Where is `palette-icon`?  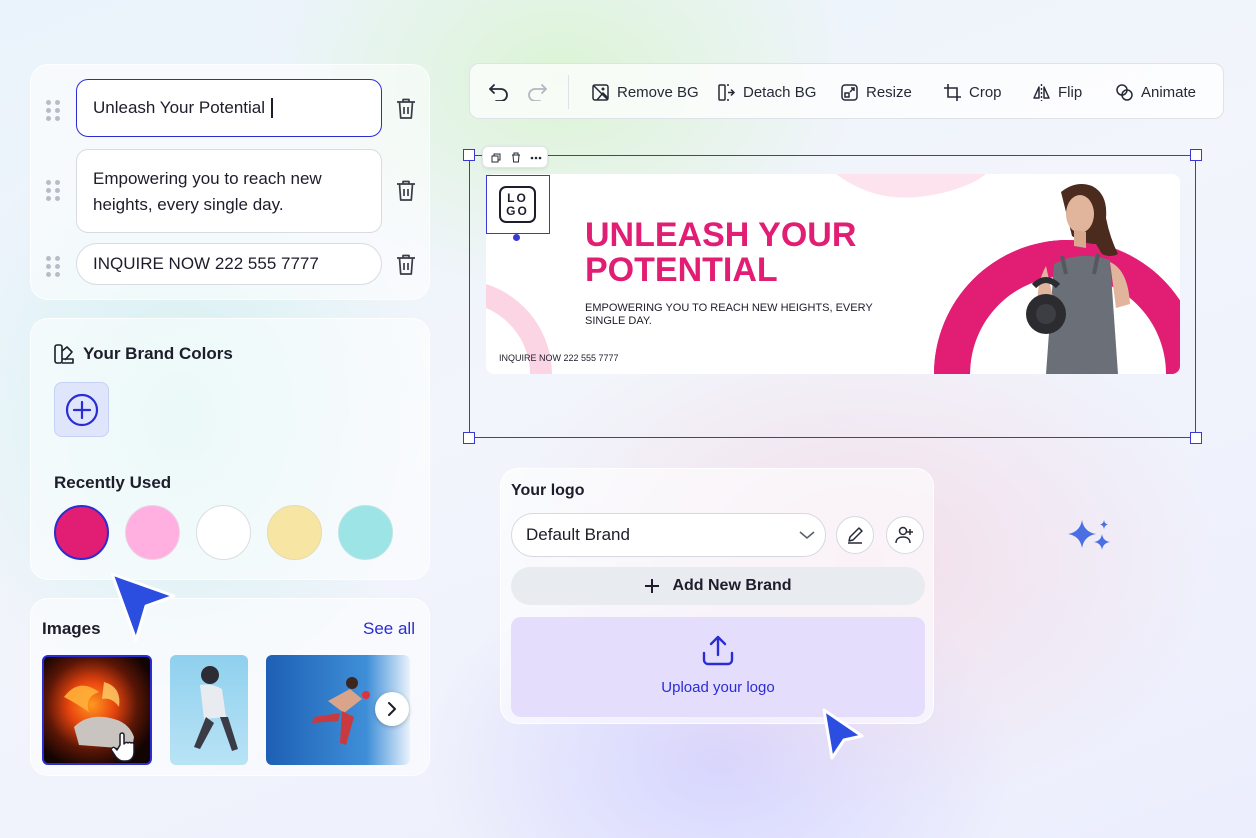
palette-icon is located at coordinates (64, 354).